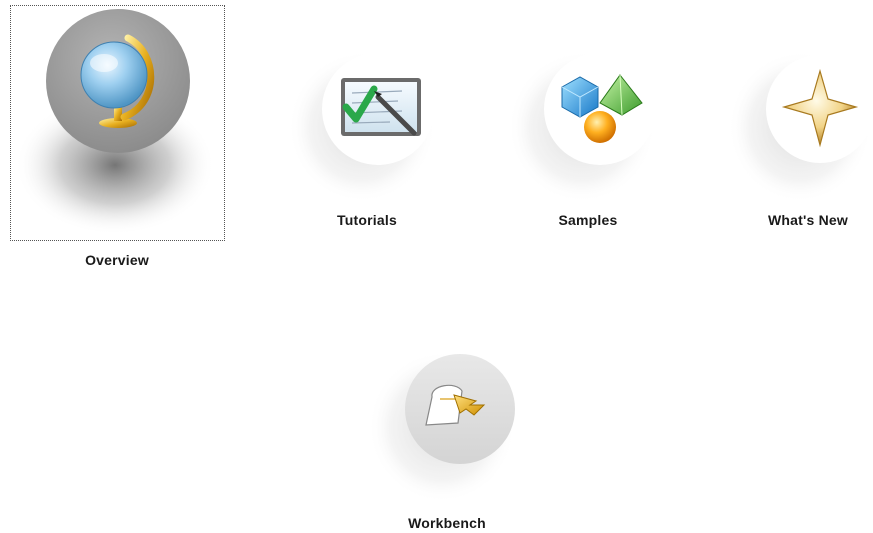 Image resolution: width=873 pixels, height=533 pixels. I want to click on whats-new-shape, so click(800, 127).